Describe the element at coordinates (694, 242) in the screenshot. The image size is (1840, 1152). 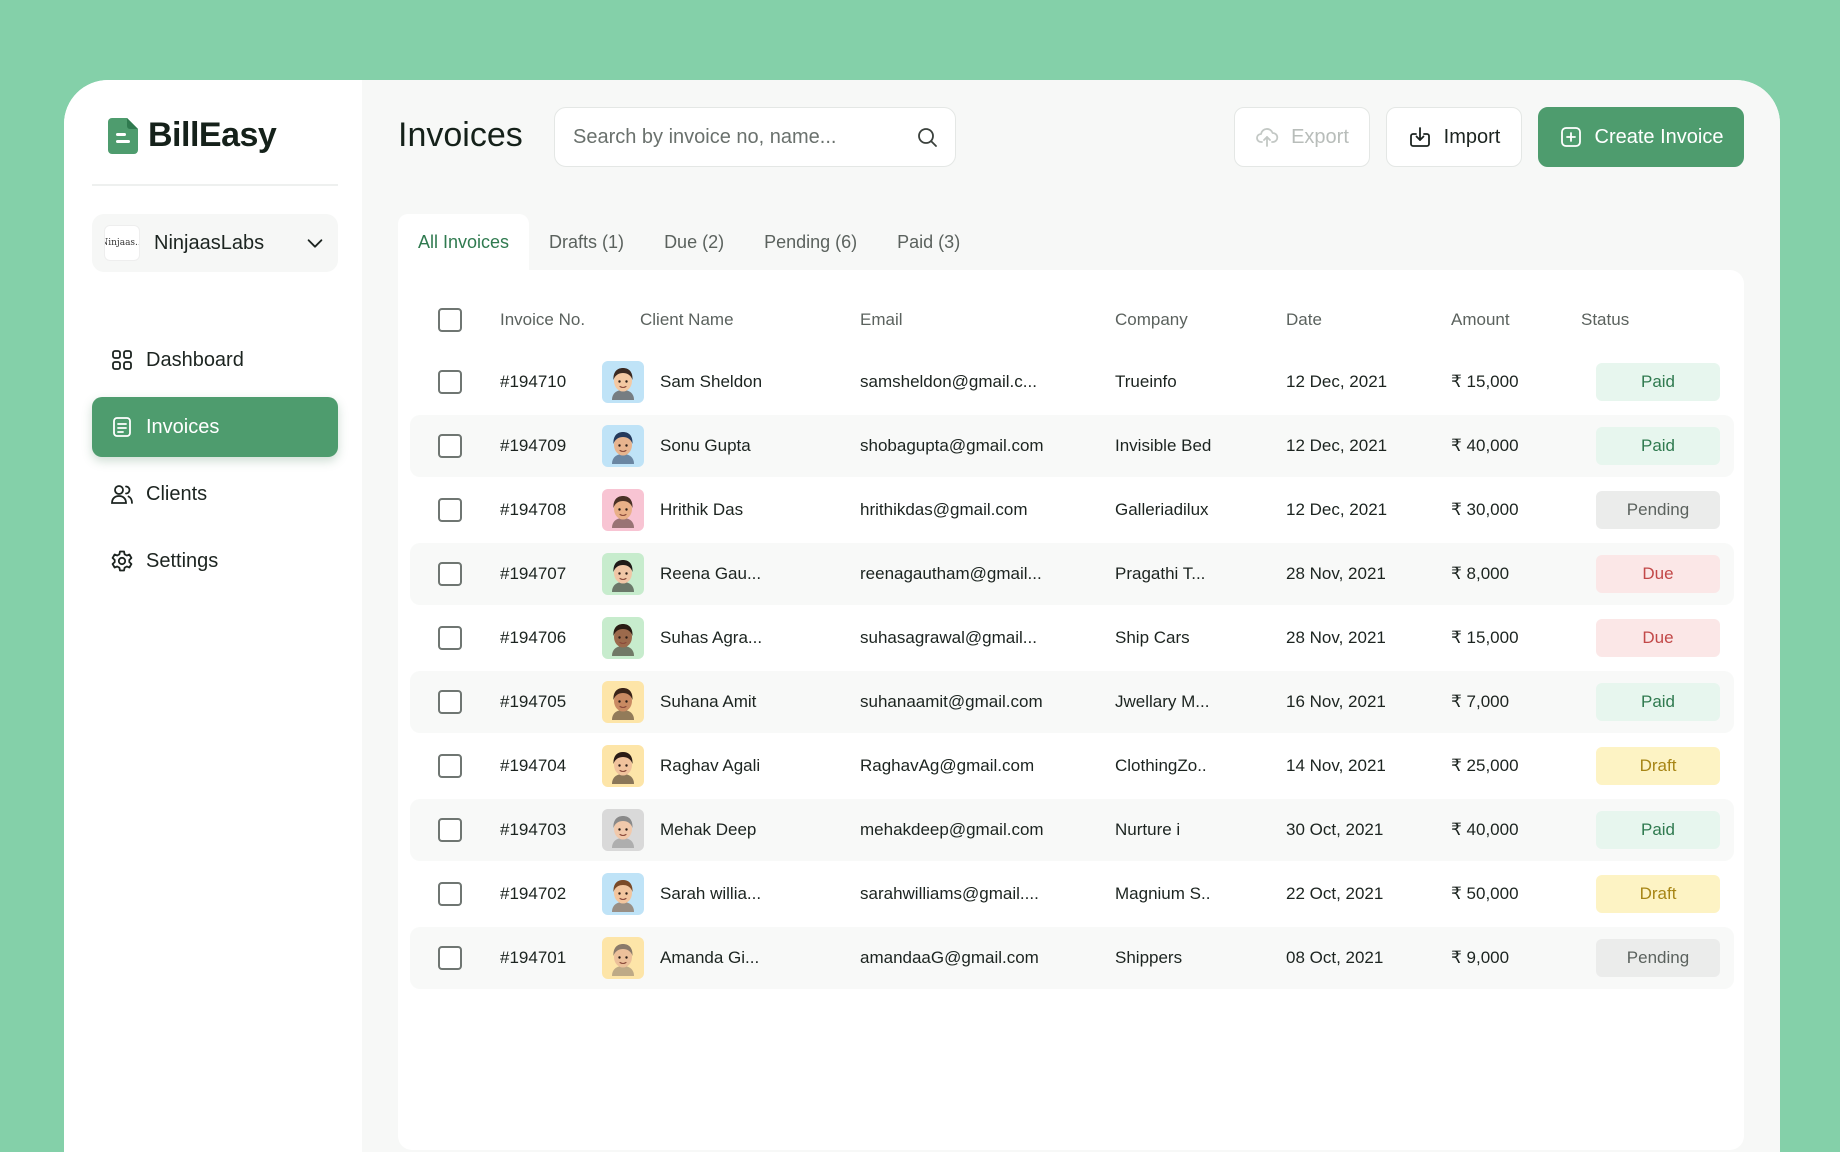
I see `tab-due: Due (2)` at that location.